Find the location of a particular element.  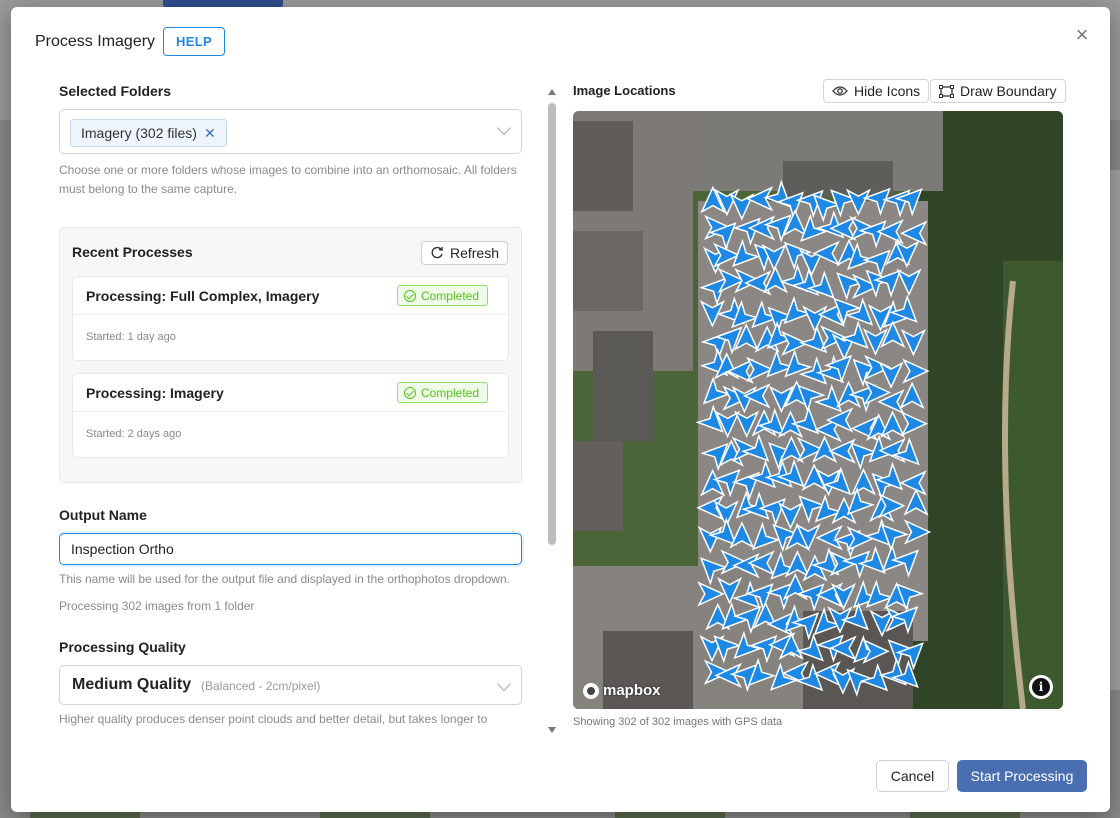

draw-boundary-button: Draw Boundary is located at coordinates (998, 91).